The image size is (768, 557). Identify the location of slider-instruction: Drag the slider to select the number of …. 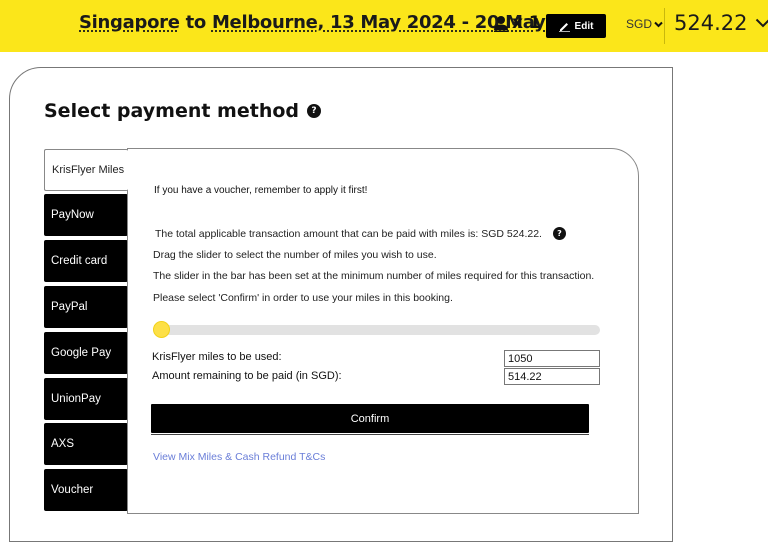
(295, 255).